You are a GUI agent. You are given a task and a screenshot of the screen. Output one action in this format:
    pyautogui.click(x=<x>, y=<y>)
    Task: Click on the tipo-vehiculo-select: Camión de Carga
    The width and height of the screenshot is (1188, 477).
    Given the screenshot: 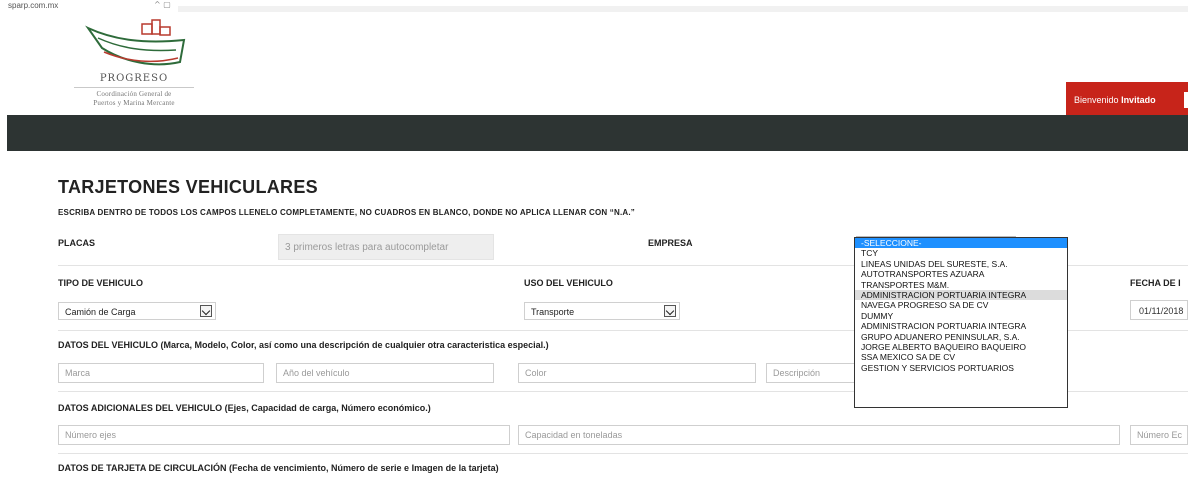 What is the action you would take?
    pyautogui.click(x=137, y=311)
    